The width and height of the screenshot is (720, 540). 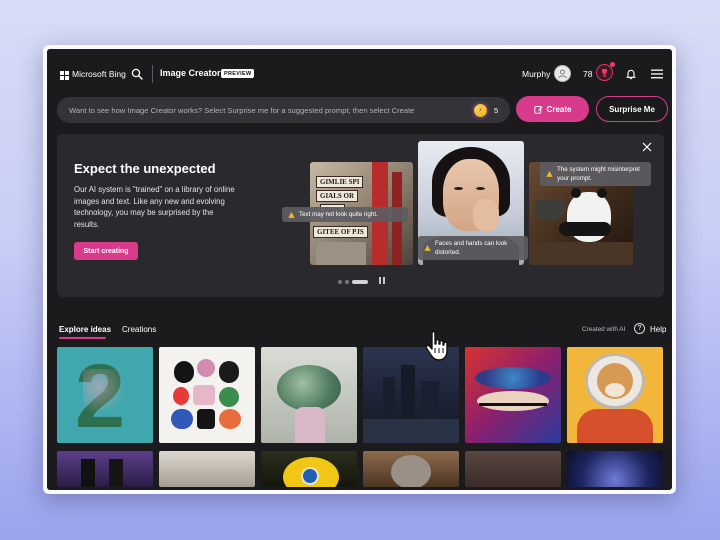 What do you see at coordinates (206, 368) in the screenshot?
I see `shape-pink` at bounding box center [206, 368].